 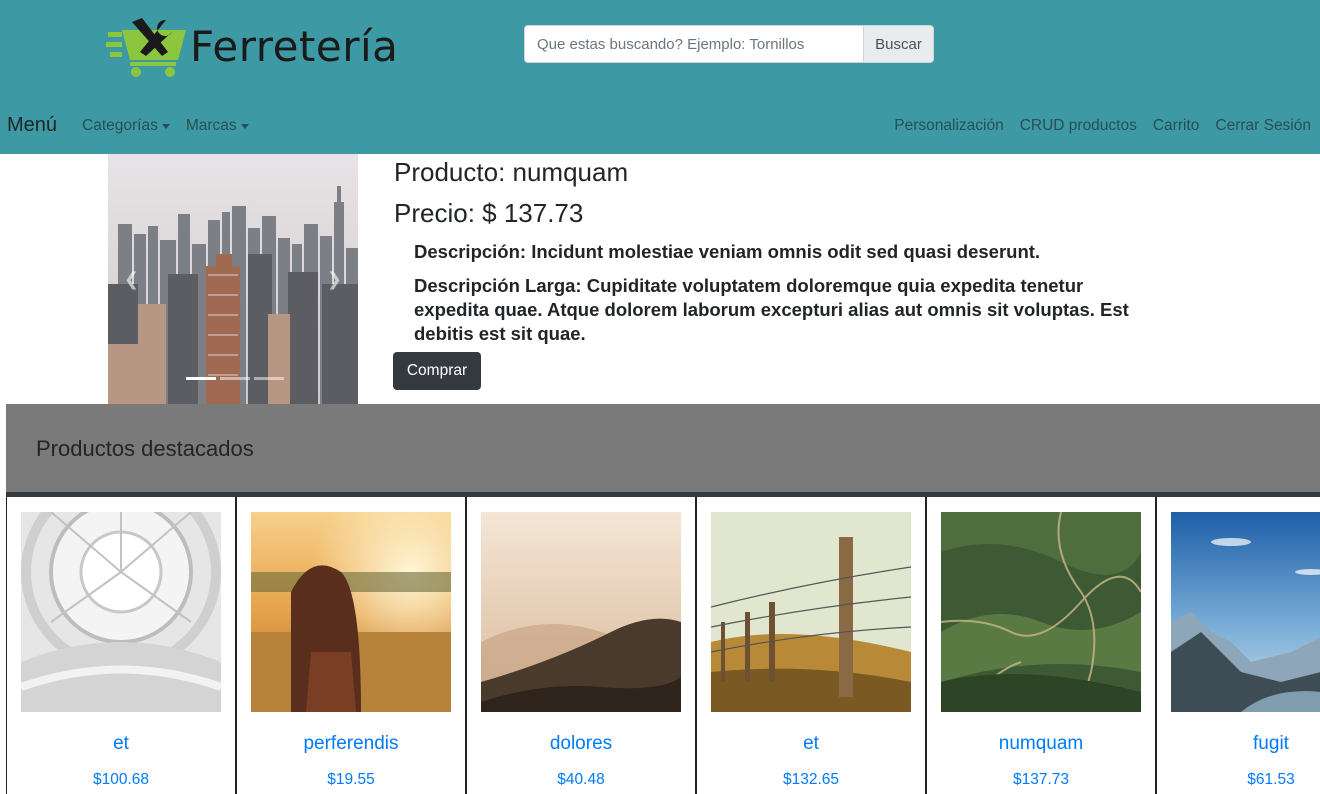 I want to click on product-card-name: fugit, so click(x=1238, y=744).